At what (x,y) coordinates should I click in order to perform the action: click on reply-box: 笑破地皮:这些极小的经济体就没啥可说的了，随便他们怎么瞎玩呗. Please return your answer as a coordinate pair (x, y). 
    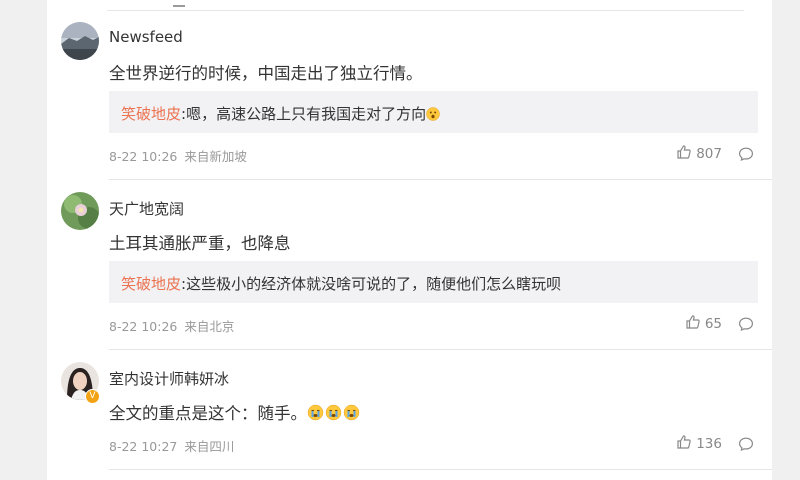
    Looking at the image, I should click on (433, 282).